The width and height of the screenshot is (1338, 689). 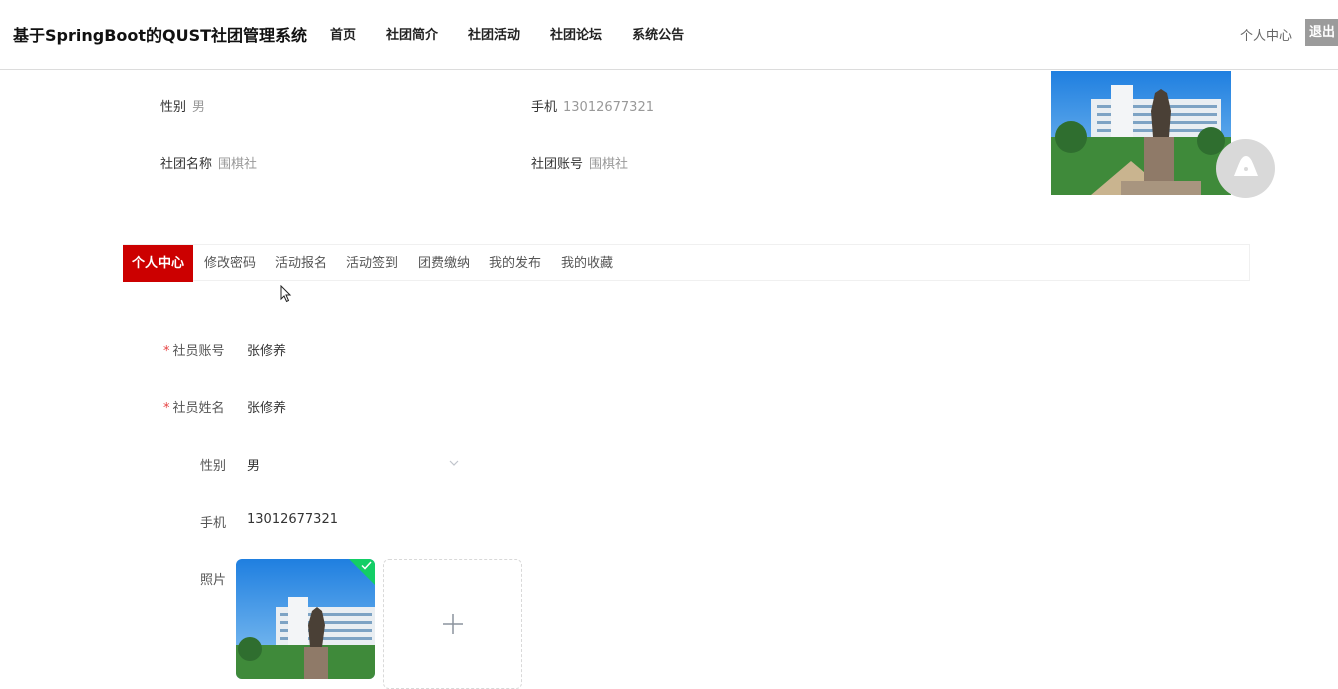 I want to click on tab-my-posts: 我的发布, so click(x=515, y=263).